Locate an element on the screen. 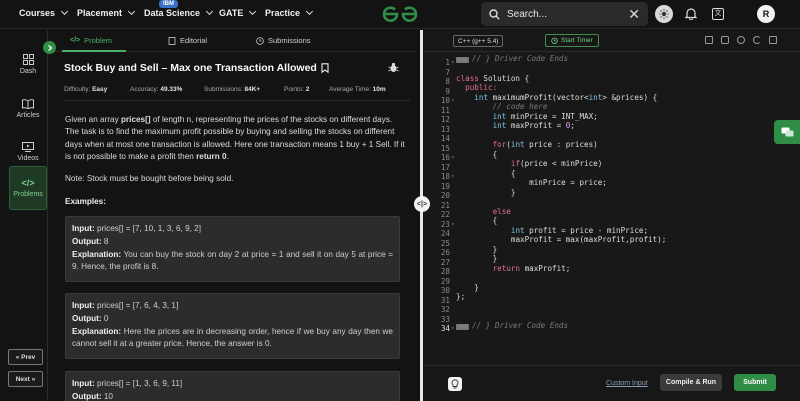  desc-bold: return 0 is located at coordinates (211, 157).